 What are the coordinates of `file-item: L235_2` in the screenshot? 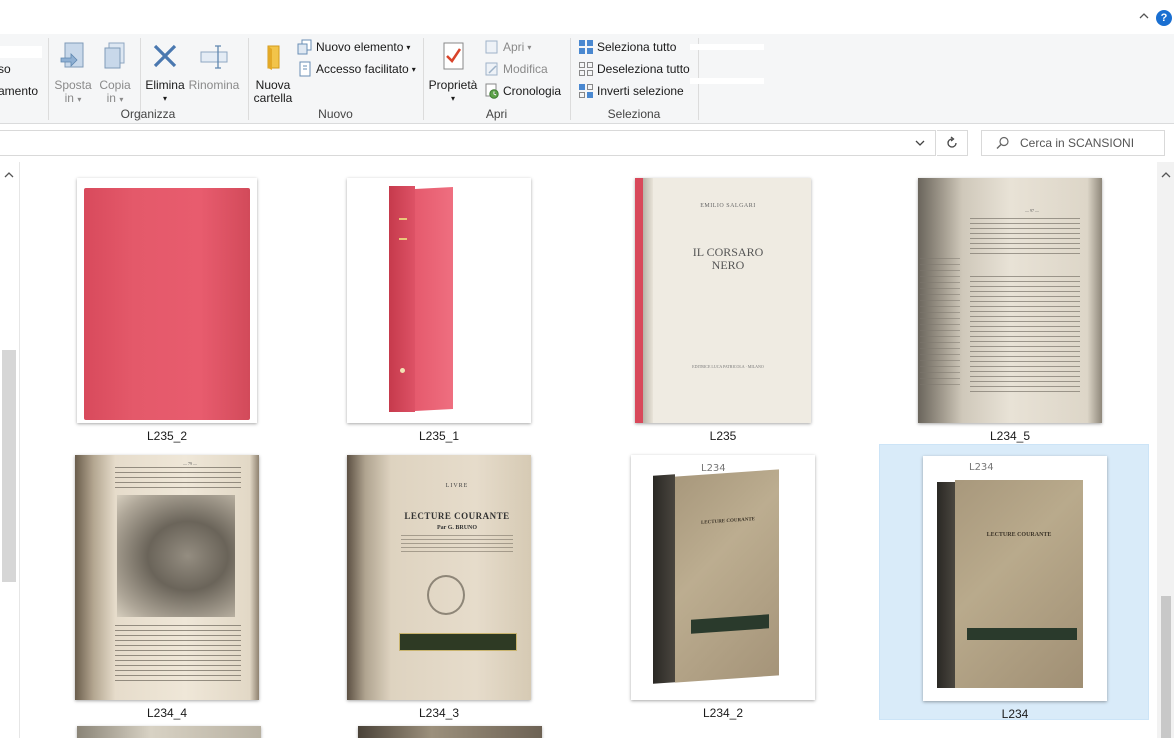 It's located at (167, 305).